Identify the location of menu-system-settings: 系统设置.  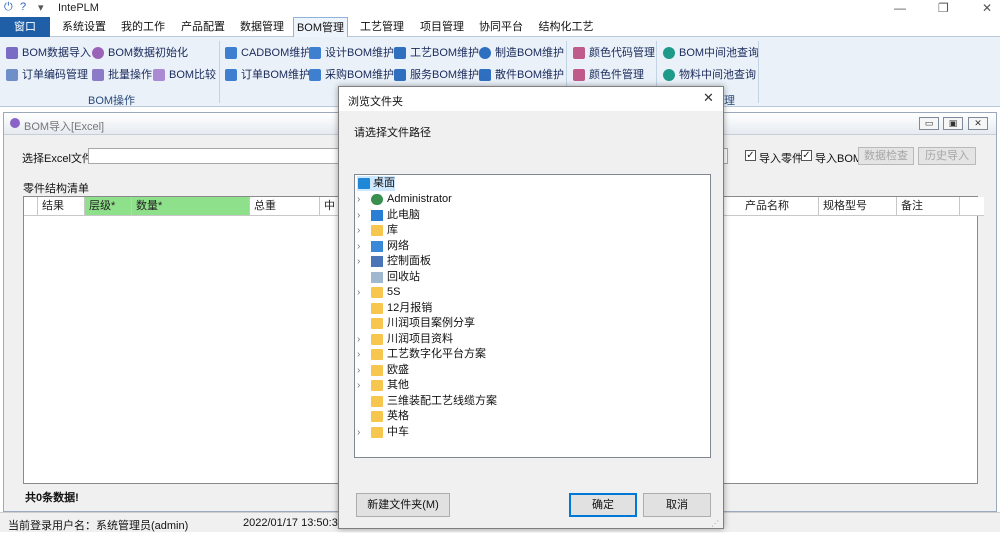
(84, 27).